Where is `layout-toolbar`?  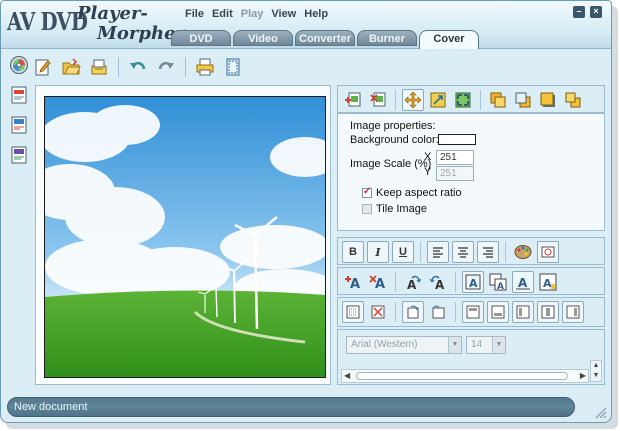
layout-toolbar is located at coordinates (471, 312).